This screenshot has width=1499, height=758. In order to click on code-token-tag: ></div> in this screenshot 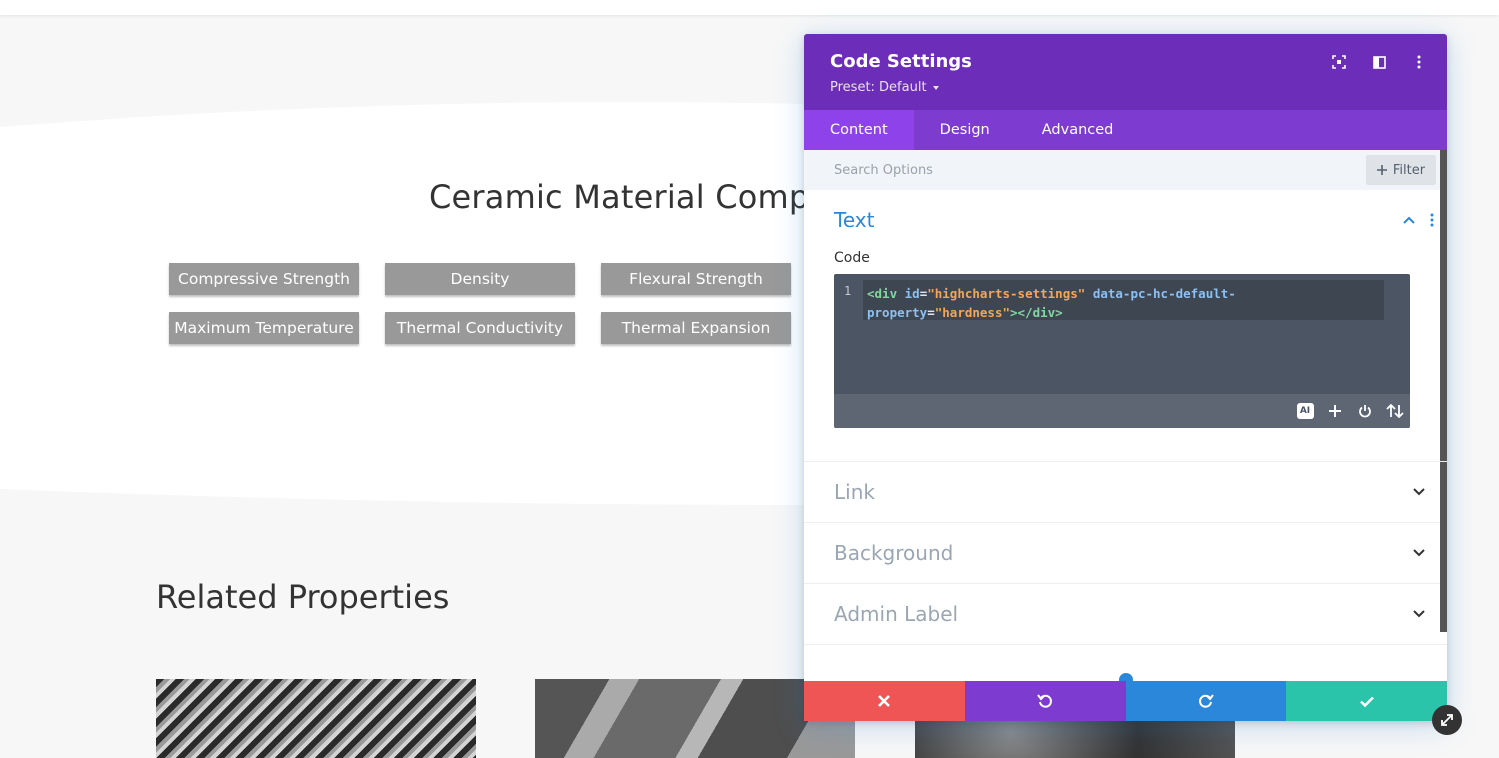, I will do `click(1036, 312)`.